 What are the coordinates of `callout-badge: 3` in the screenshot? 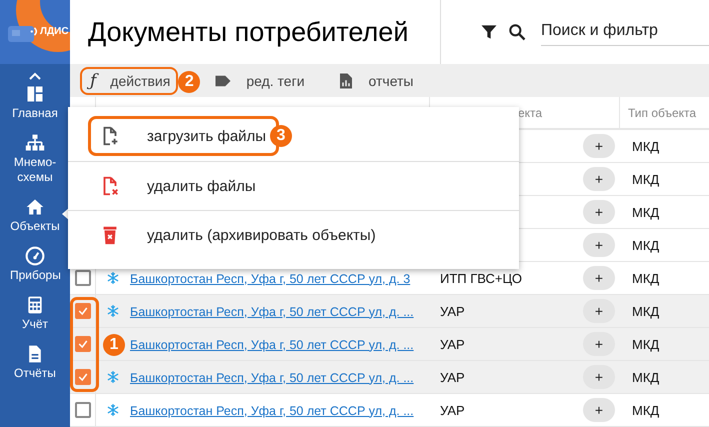 It's located at (281, 136).